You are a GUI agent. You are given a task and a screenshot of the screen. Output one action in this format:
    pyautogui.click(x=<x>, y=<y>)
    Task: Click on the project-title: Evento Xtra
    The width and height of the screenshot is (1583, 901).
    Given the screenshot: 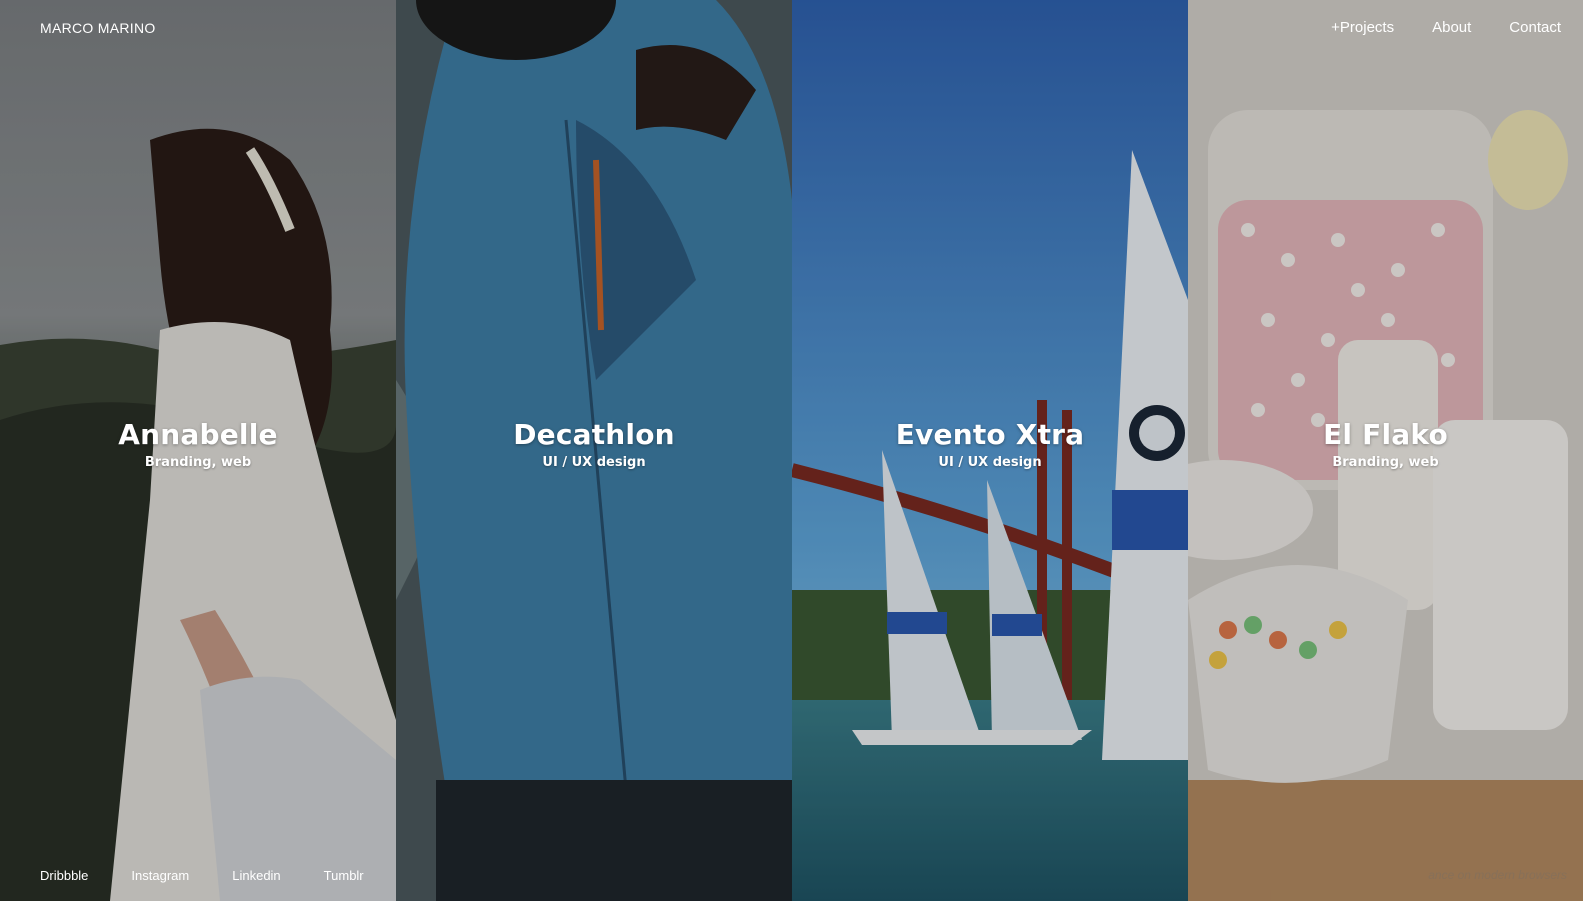 What is the action you would take?
    pyautogui.click(x=990, y=434)
    